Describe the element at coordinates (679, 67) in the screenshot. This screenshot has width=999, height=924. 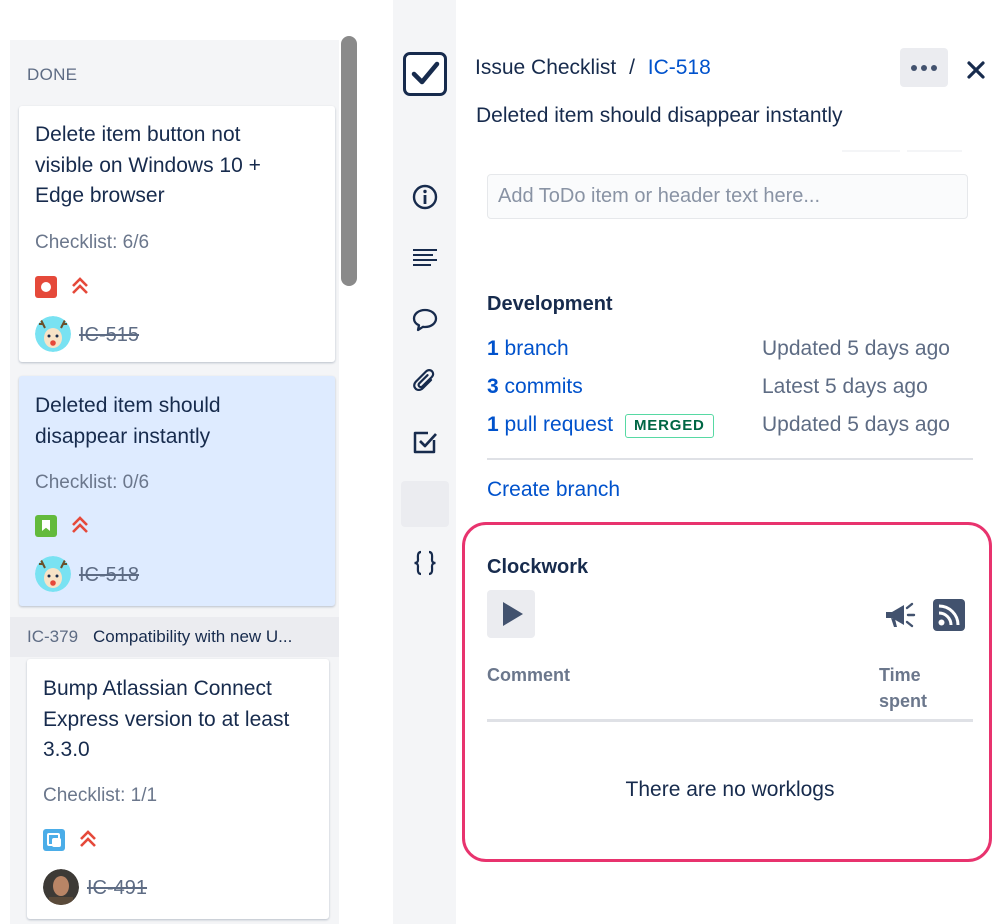
I see `breadcrumb-issue-key: IC-518` at that location.